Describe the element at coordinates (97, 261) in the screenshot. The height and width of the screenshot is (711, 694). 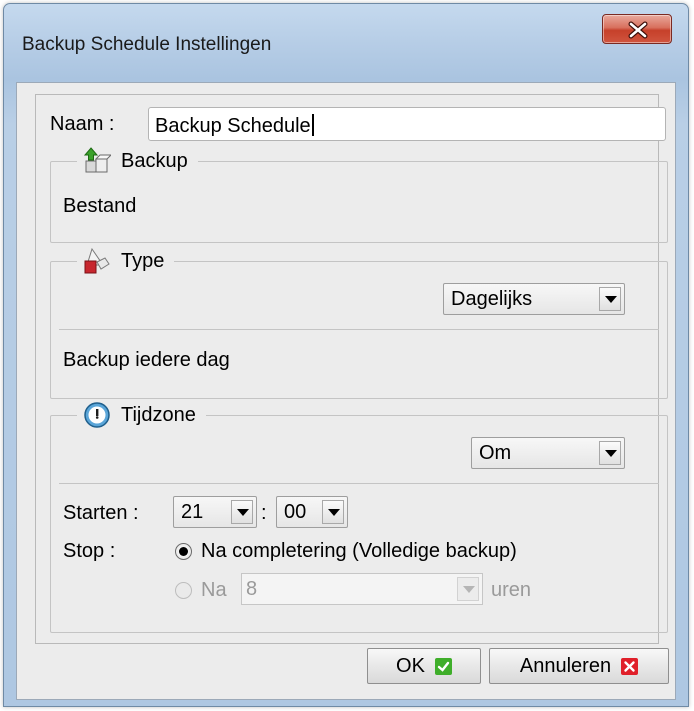
I see `type-shapes-icon` at that location.